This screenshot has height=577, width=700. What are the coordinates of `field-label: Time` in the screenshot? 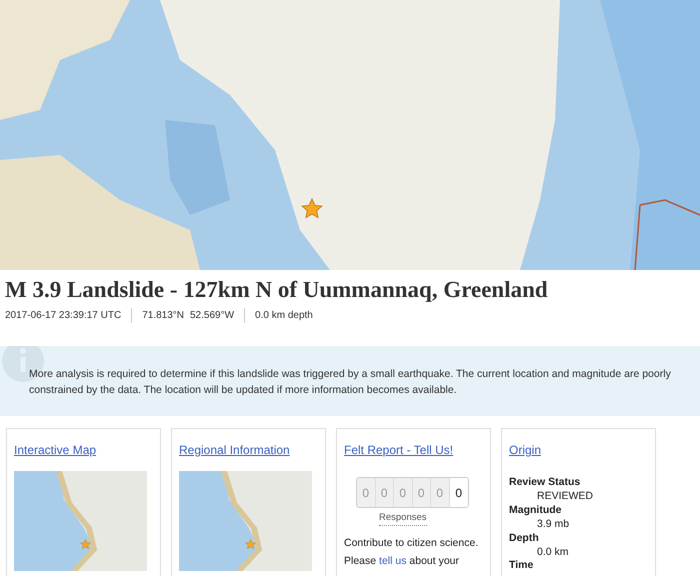 It's located at (521, 565).